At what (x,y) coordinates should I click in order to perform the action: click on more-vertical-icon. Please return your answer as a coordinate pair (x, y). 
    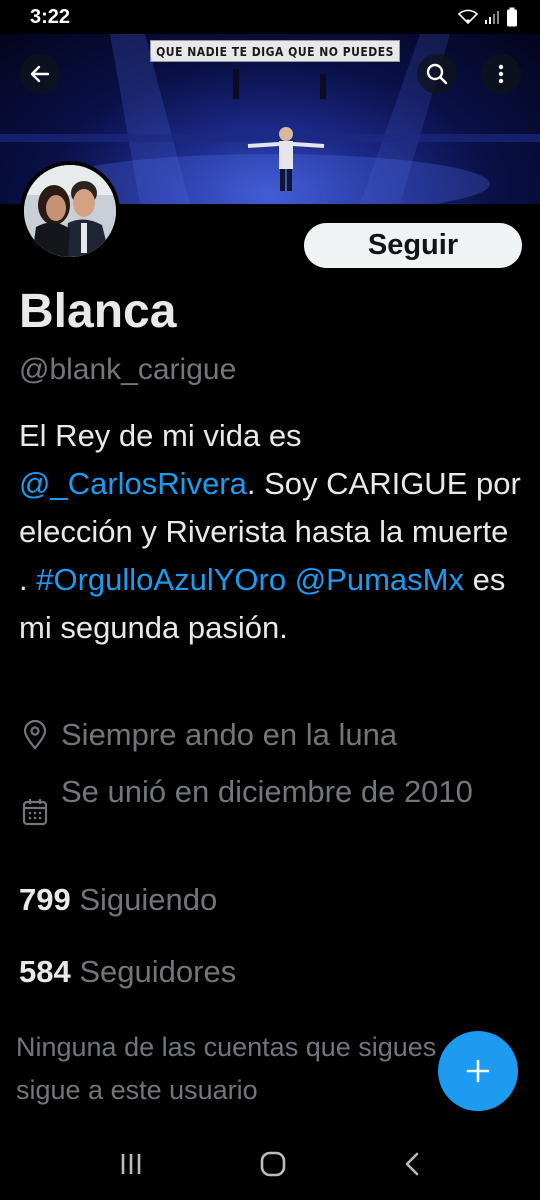
    Looking at the image, I should click on (501, 74).